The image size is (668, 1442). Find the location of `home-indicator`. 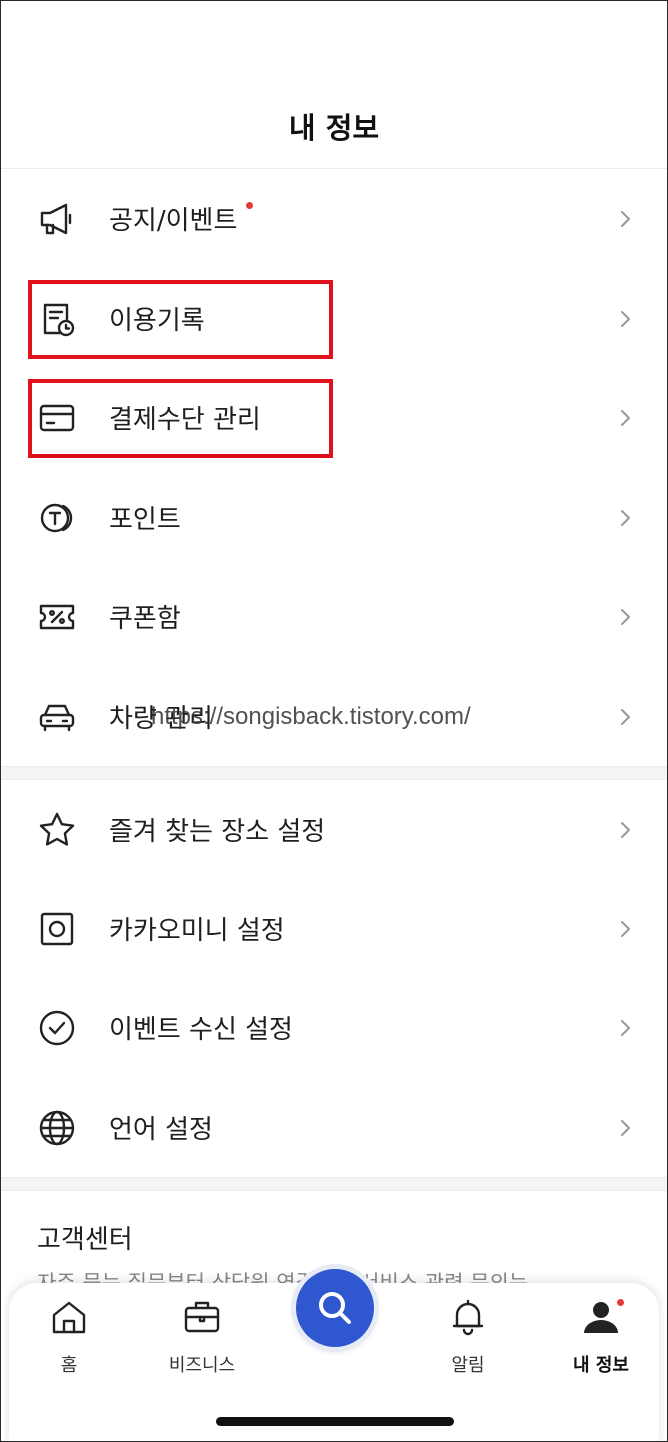

home-indicator is located at coordinates (335, 1421).